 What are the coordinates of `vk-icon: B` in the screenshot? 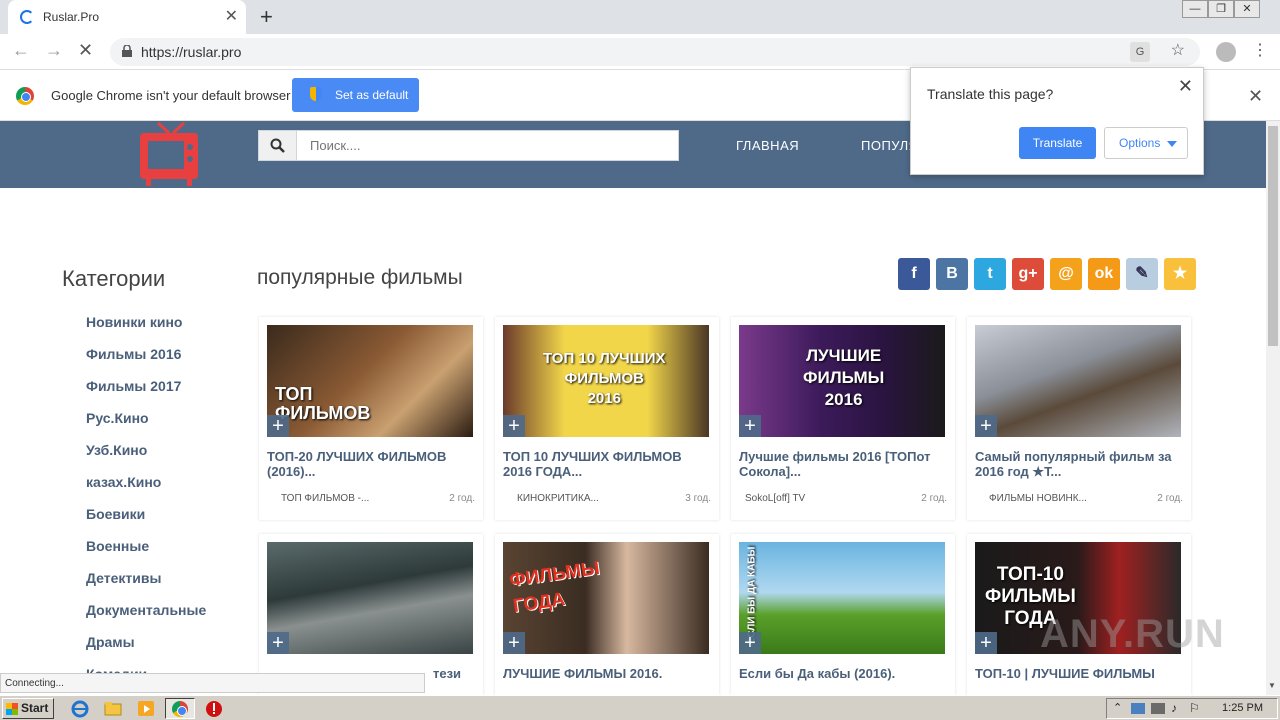 It's located at (952, 274).